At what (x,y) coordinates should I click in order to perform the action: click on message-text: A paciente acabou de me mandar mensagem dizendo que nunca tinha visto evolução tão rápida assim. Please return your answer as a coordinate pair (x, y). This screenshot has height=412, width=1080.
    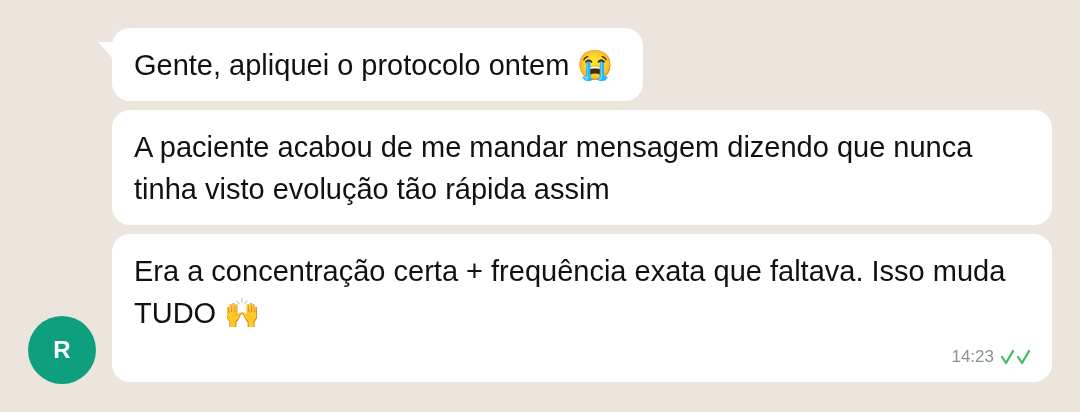
    Looking at the image, I should click on (554, 168).